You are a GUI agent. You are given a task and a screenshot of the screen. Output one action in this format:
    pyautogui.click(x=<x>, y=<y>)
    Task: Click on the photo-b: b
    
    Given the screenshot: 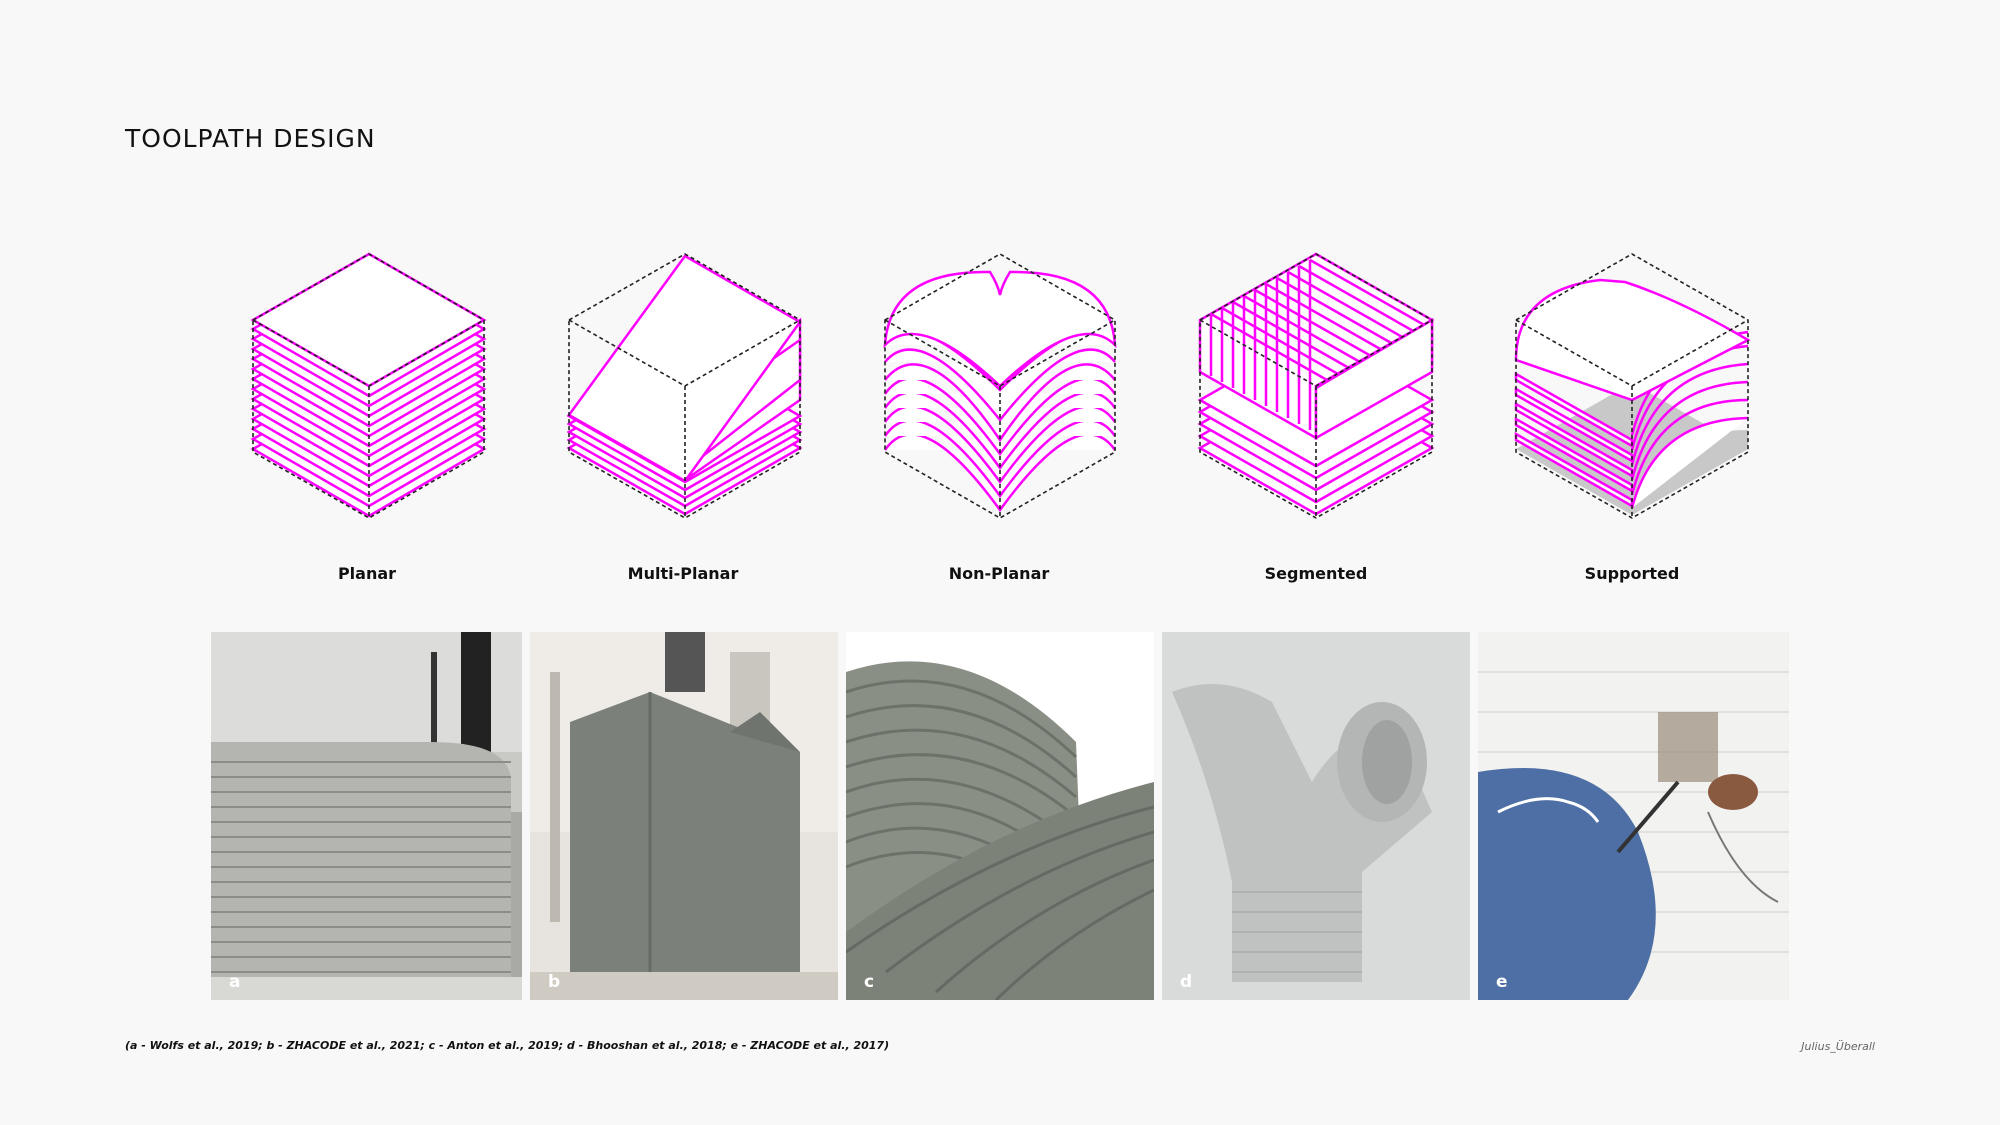 What is the action you would take?
    pyautogui.click(x=684, y=816)
    